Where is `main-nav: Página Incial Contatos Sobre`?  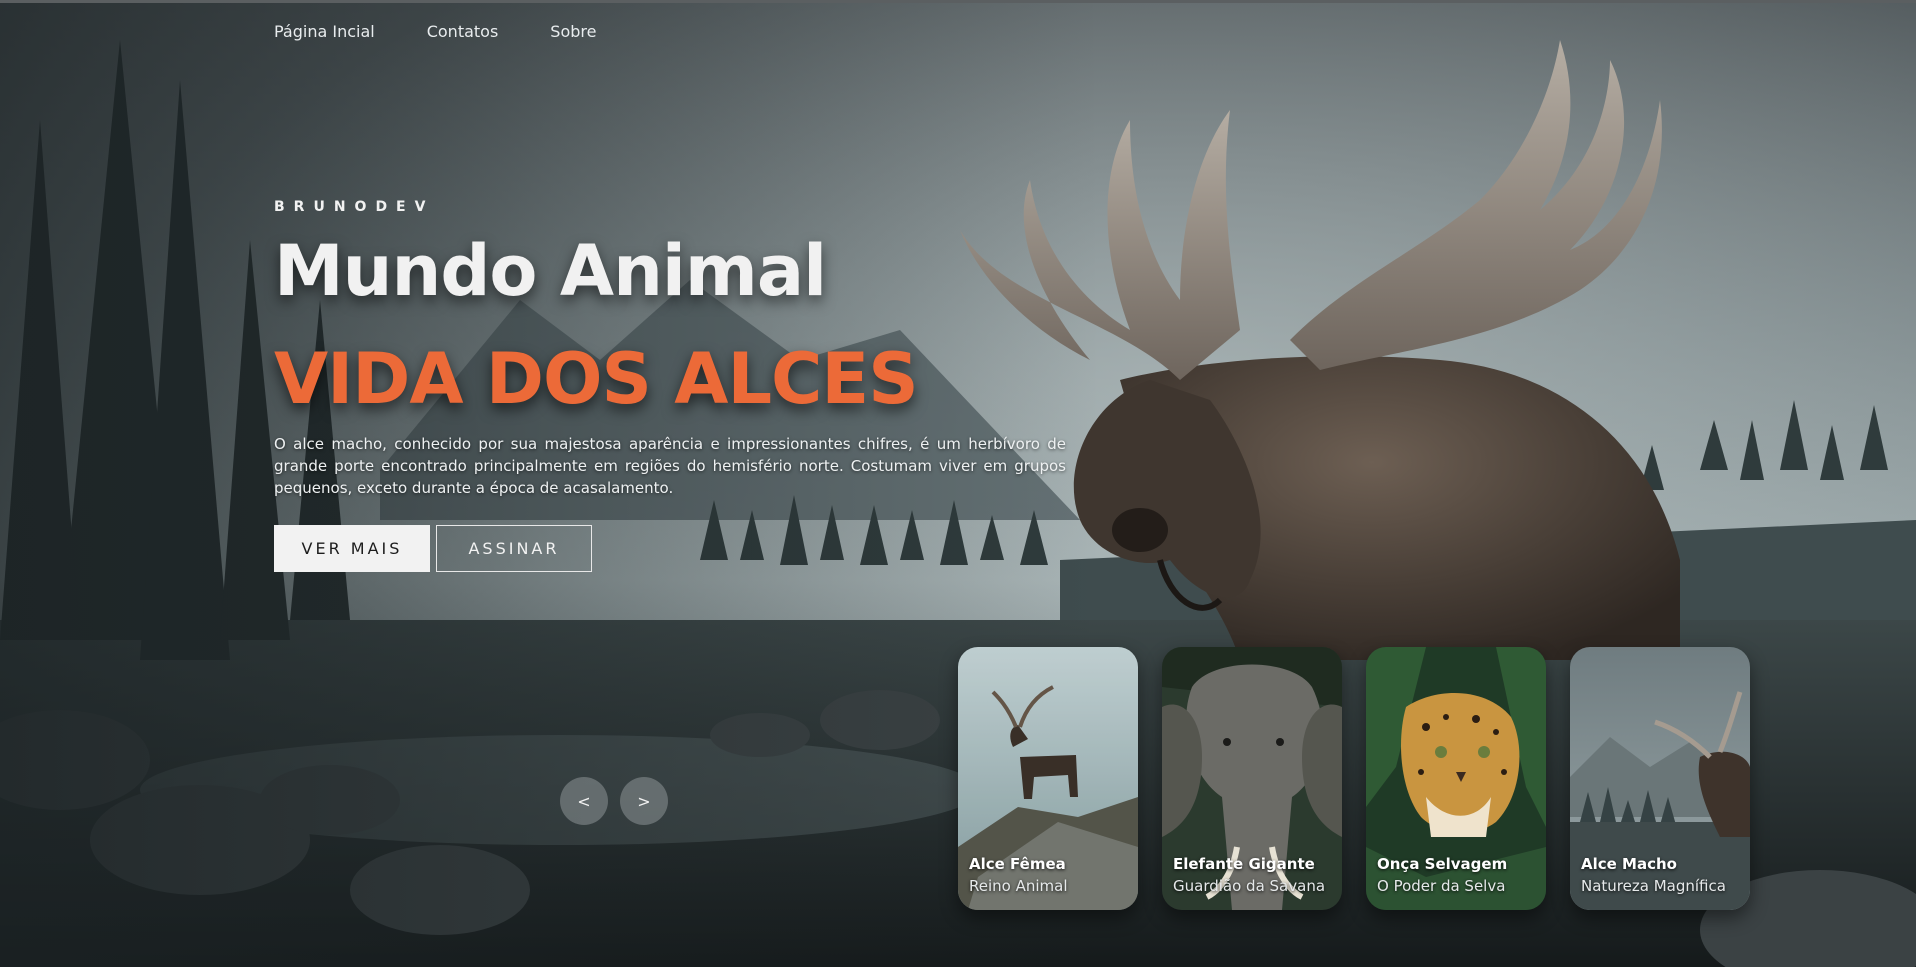 main-nav: Página Incial Contatos Sobre is located at coordinates (435, 31).